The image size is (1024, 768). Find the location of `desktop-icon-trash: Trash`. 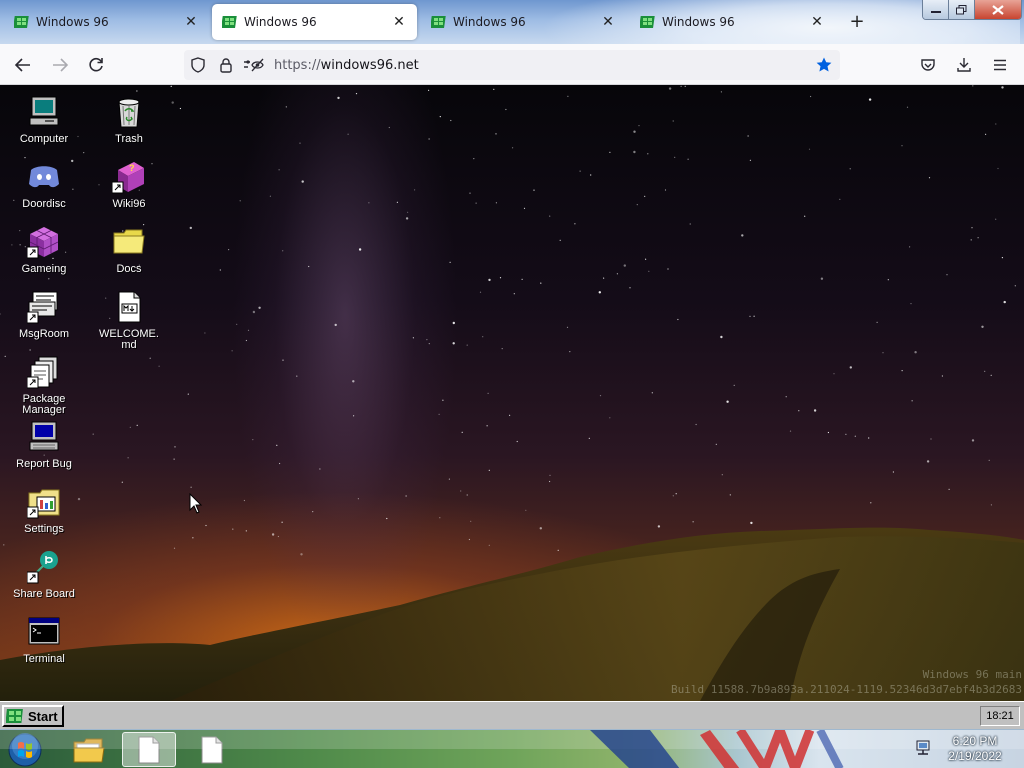

desktop-icon-trash: Trash is located at coordinates (129, 120).